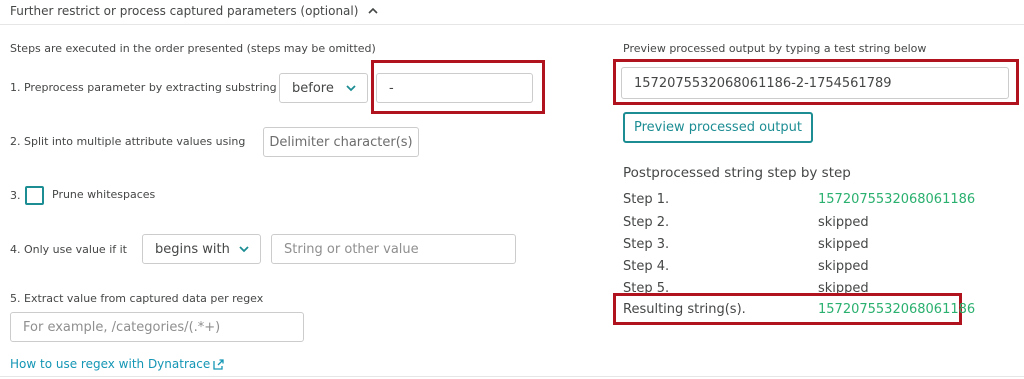 The image size is (1024, 379). Describe the element at coordinates (391, 88) in the screenshot. I see `step1-input-value: -` at that location.